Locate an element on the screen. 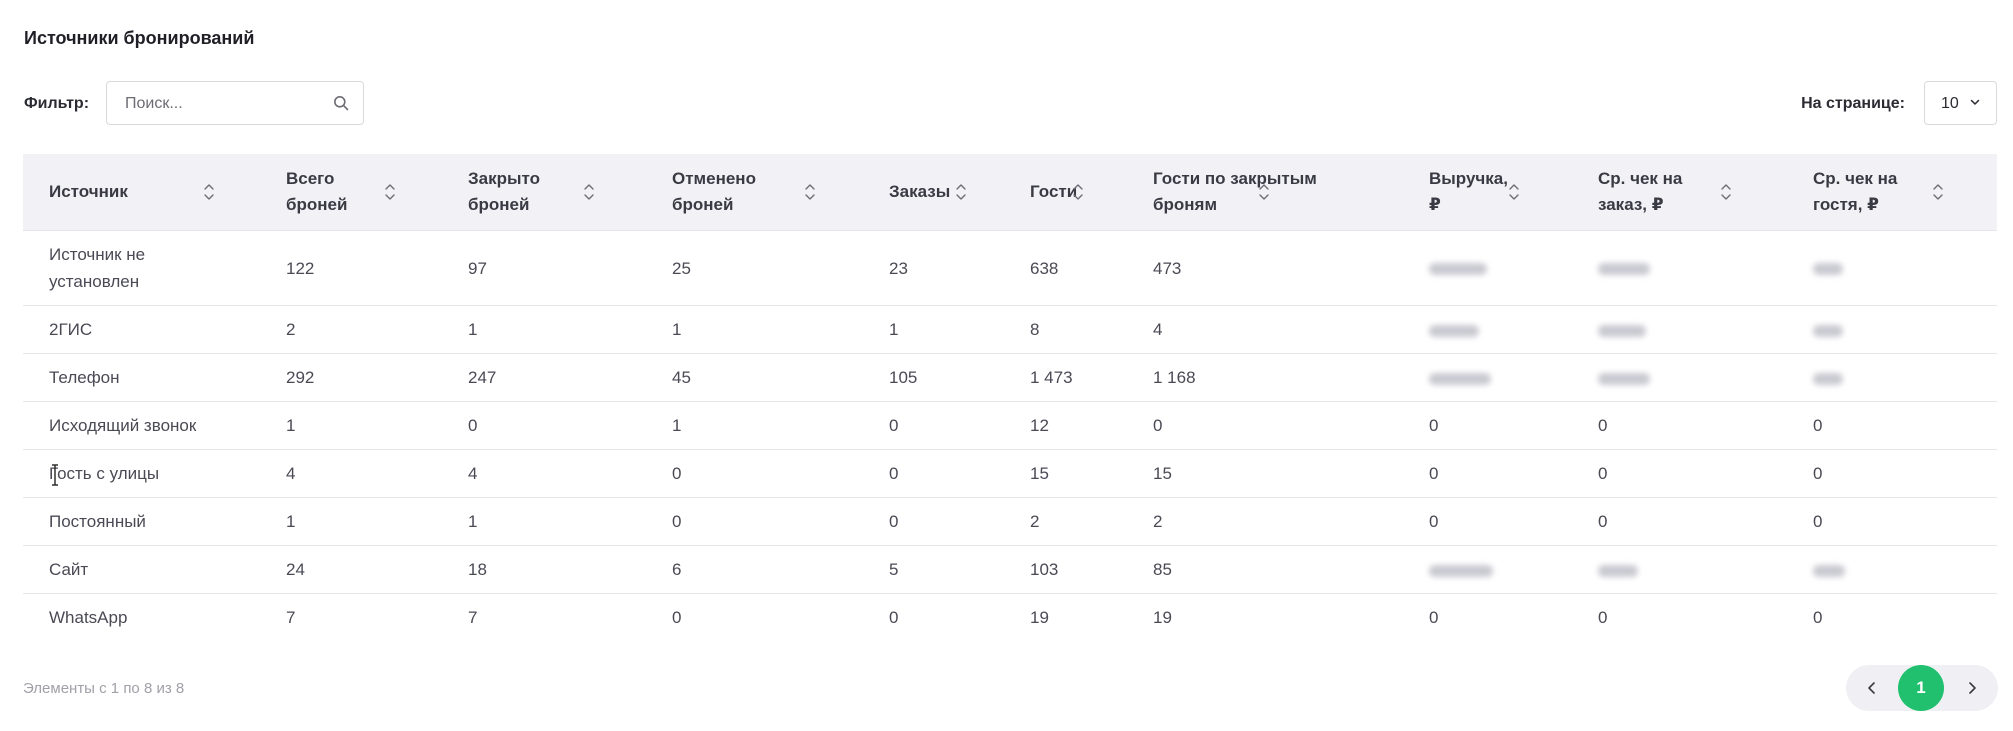  cell-value: 105 is located at coordinates (903, 377).